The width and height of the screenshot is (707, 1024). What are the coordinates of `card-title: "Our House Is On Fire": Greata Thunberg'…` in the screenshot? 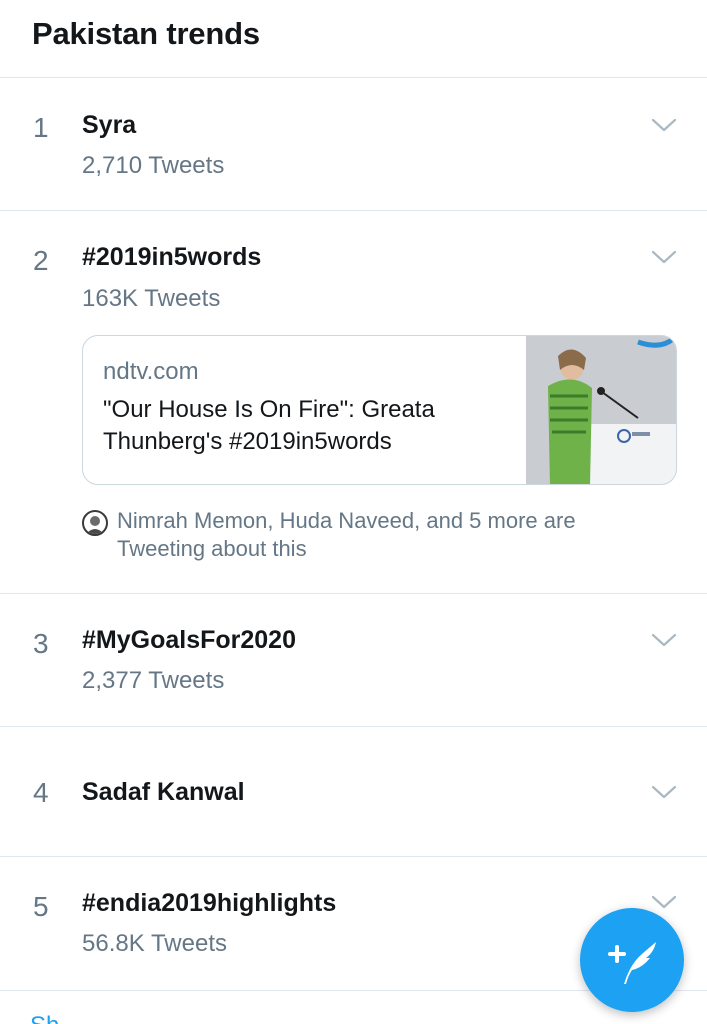 It's located at (269, 425).